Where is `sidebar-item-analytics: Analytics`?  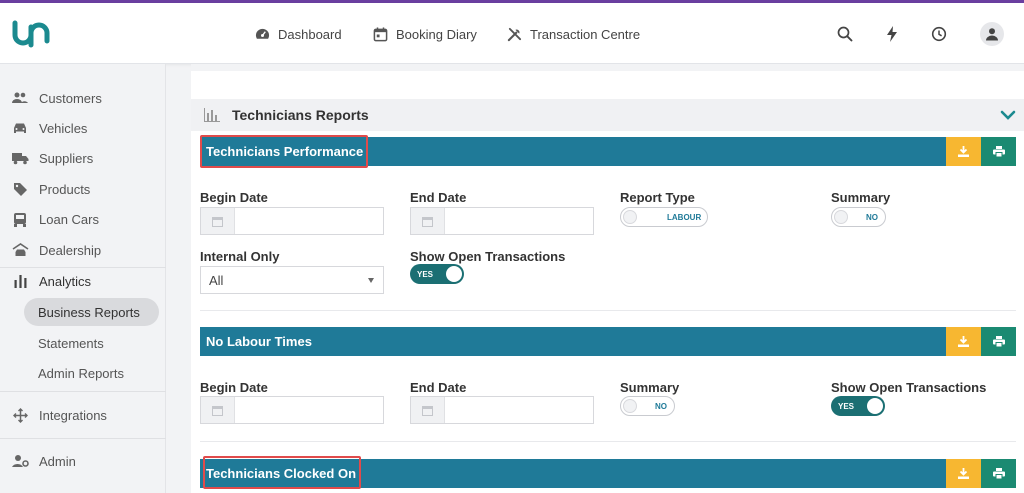 sidebar-item-analytics: Analytics is located at coordinates (83, 281).